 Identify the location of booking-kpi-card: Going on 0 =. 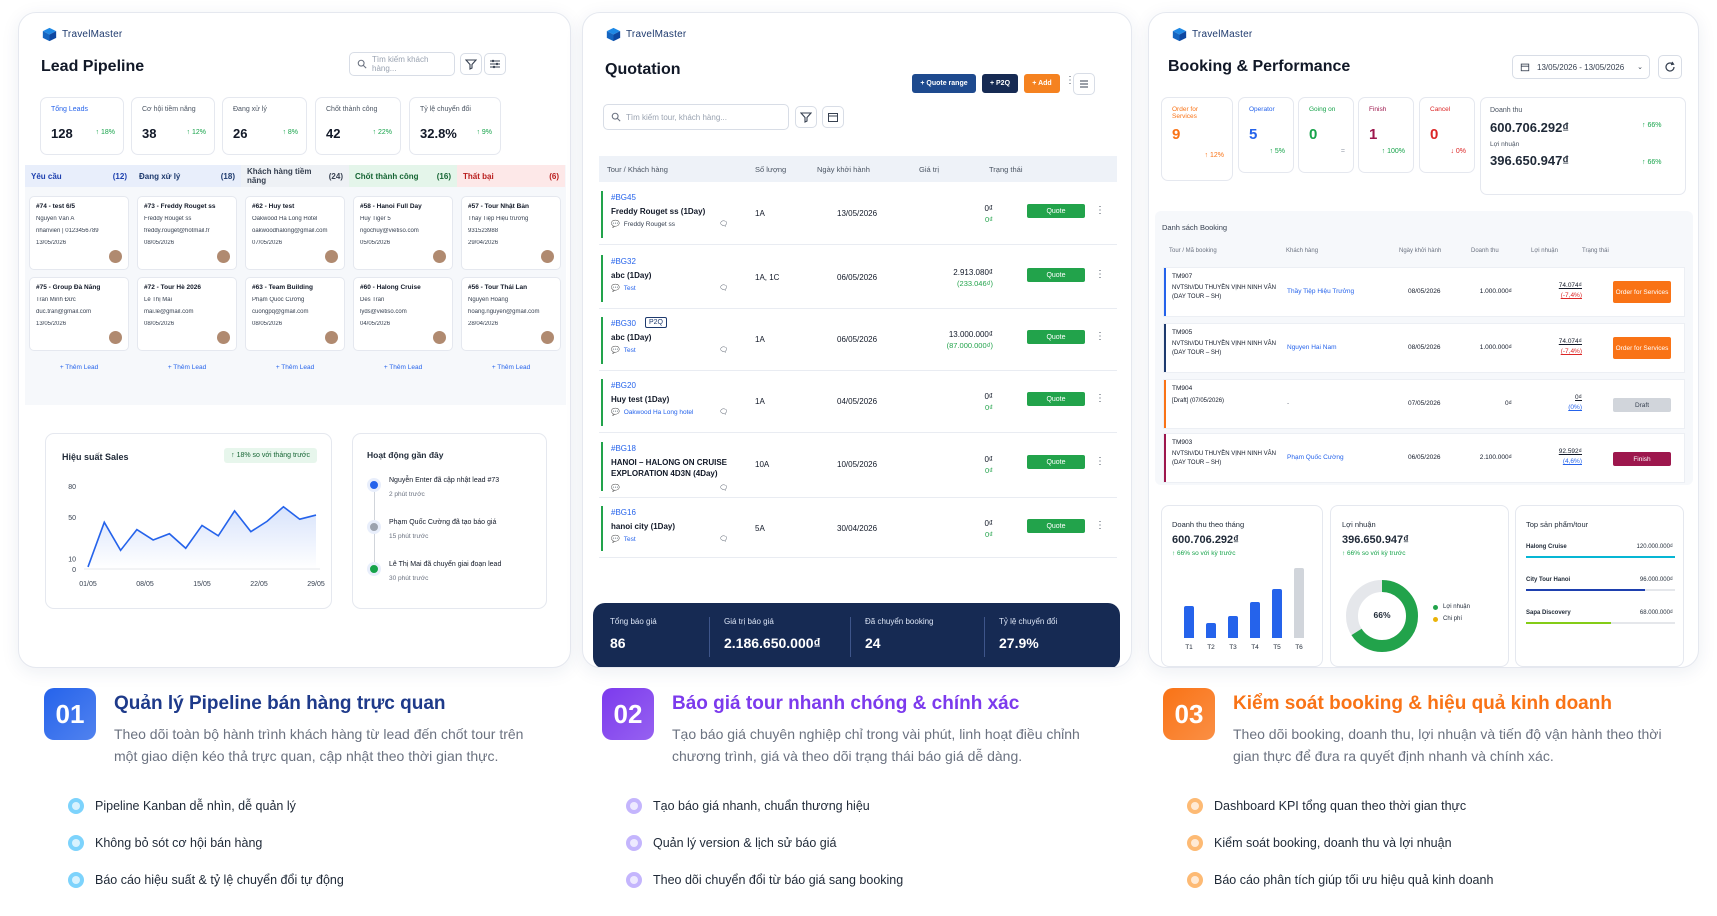
(1326, 135).